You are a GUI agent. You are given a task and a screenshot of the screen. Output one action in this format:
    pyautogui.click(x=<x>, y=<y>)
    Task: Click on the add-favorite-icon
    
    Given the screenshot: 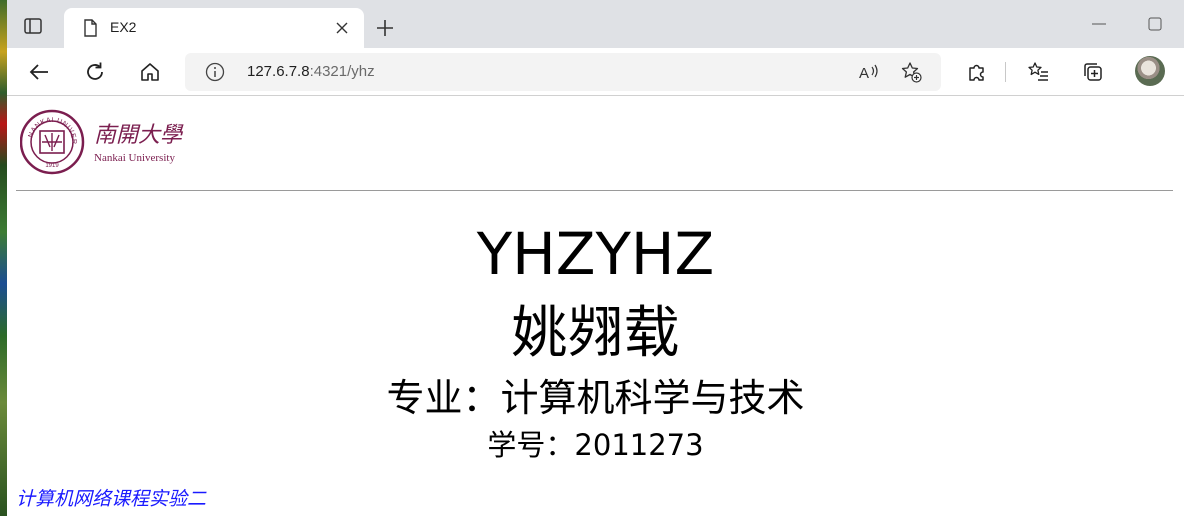 What is the action you would take?
    pyautogui.click(x=911, y=72)
    